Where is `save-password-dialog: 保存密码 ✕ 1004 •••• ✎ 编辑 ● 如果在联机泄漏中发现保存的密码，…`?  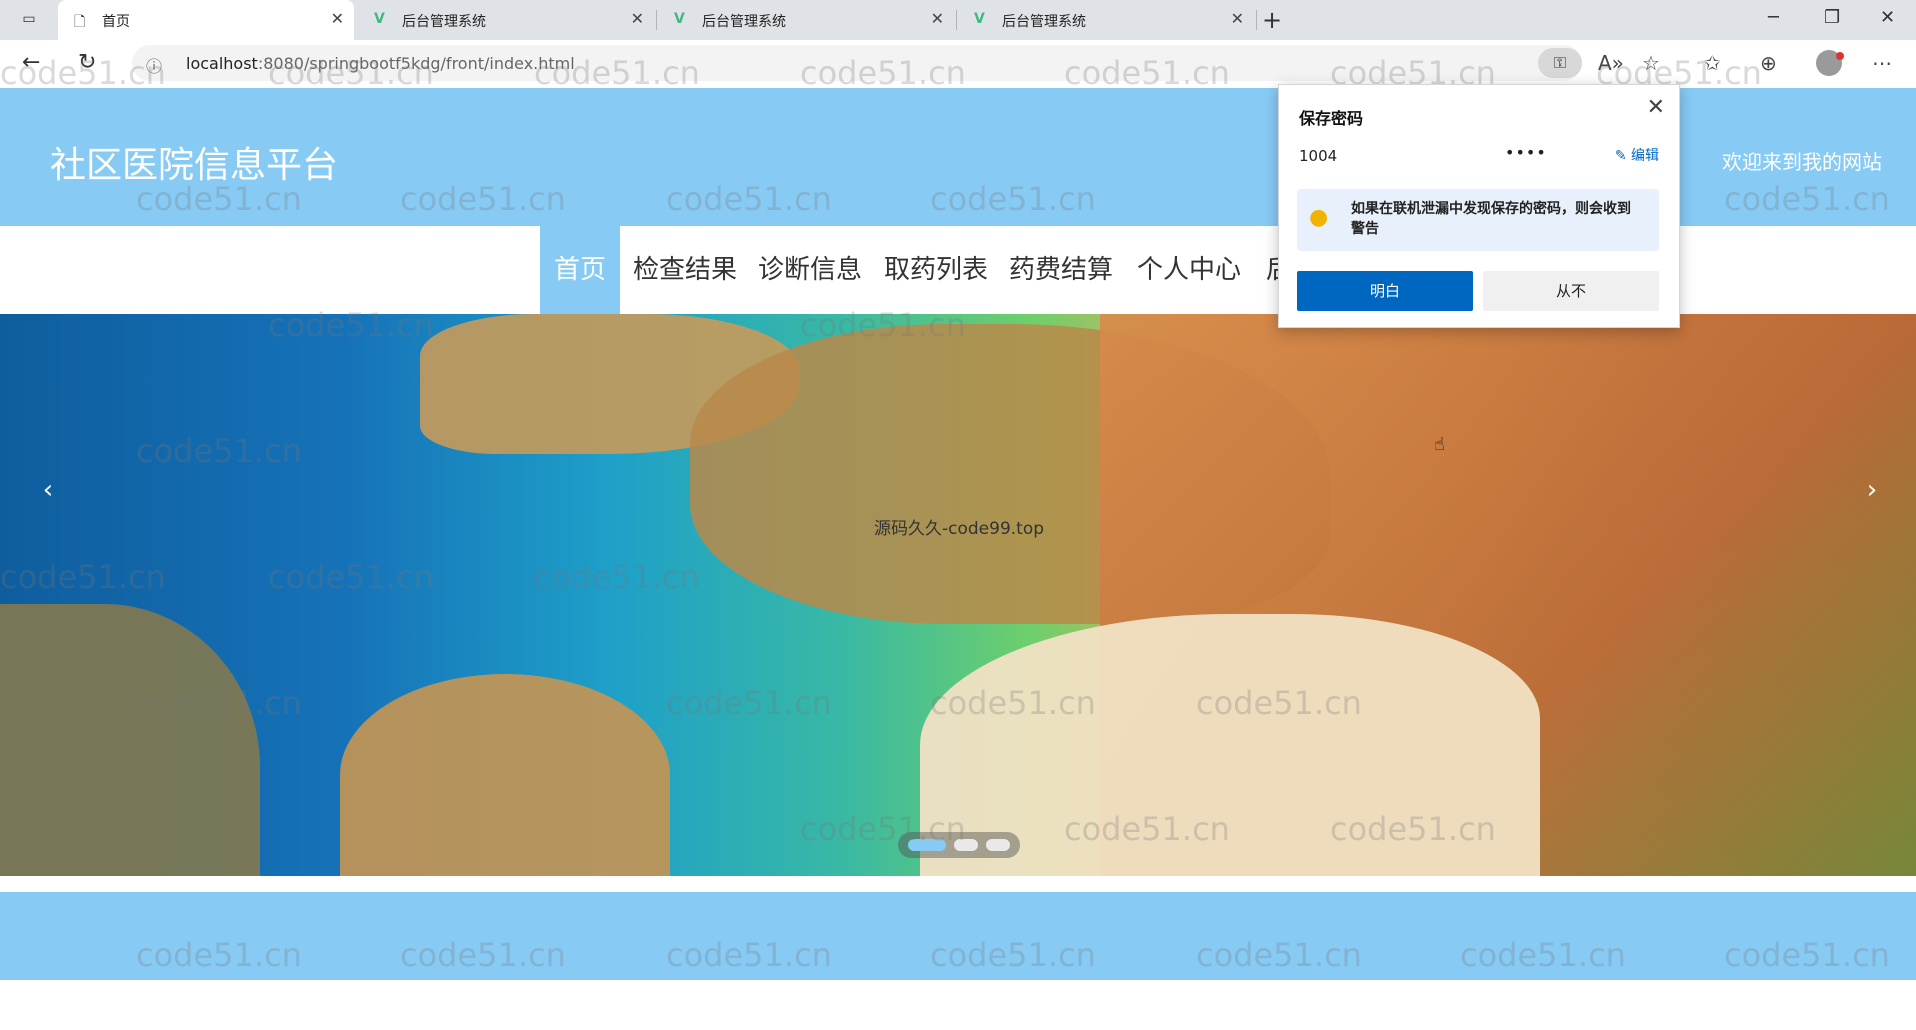 save-password-dialog: 保存密码 ✕ 1004 •••• ✎ 编辑 ● 如果在联机泄漏中发现保存的密码，… is located at coordinates (1479, 206).